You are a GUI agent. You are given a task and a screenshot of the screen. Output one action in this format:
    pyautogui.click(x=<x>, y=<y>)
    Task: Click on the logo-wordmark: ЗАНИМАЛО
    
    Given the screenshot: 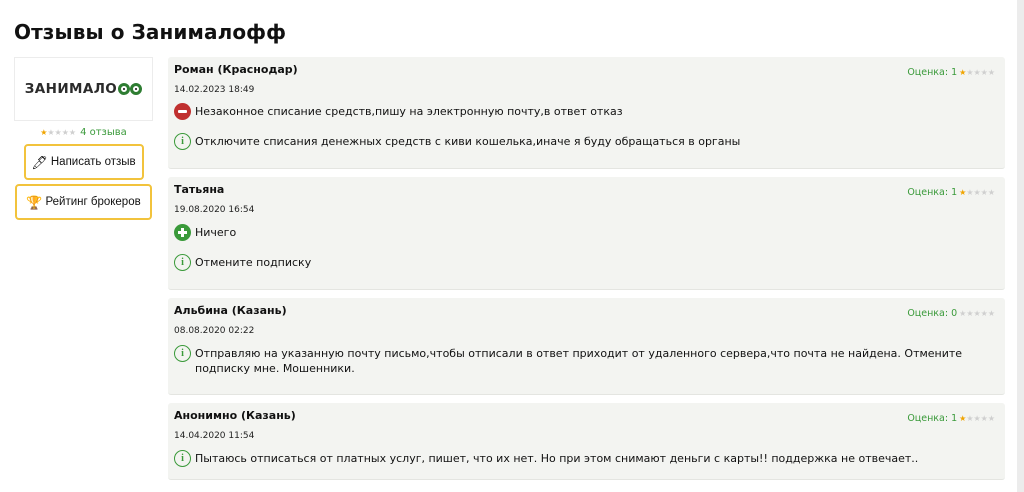 What is the action you would take?
    pyautogui.click(x=84, y=89)
    